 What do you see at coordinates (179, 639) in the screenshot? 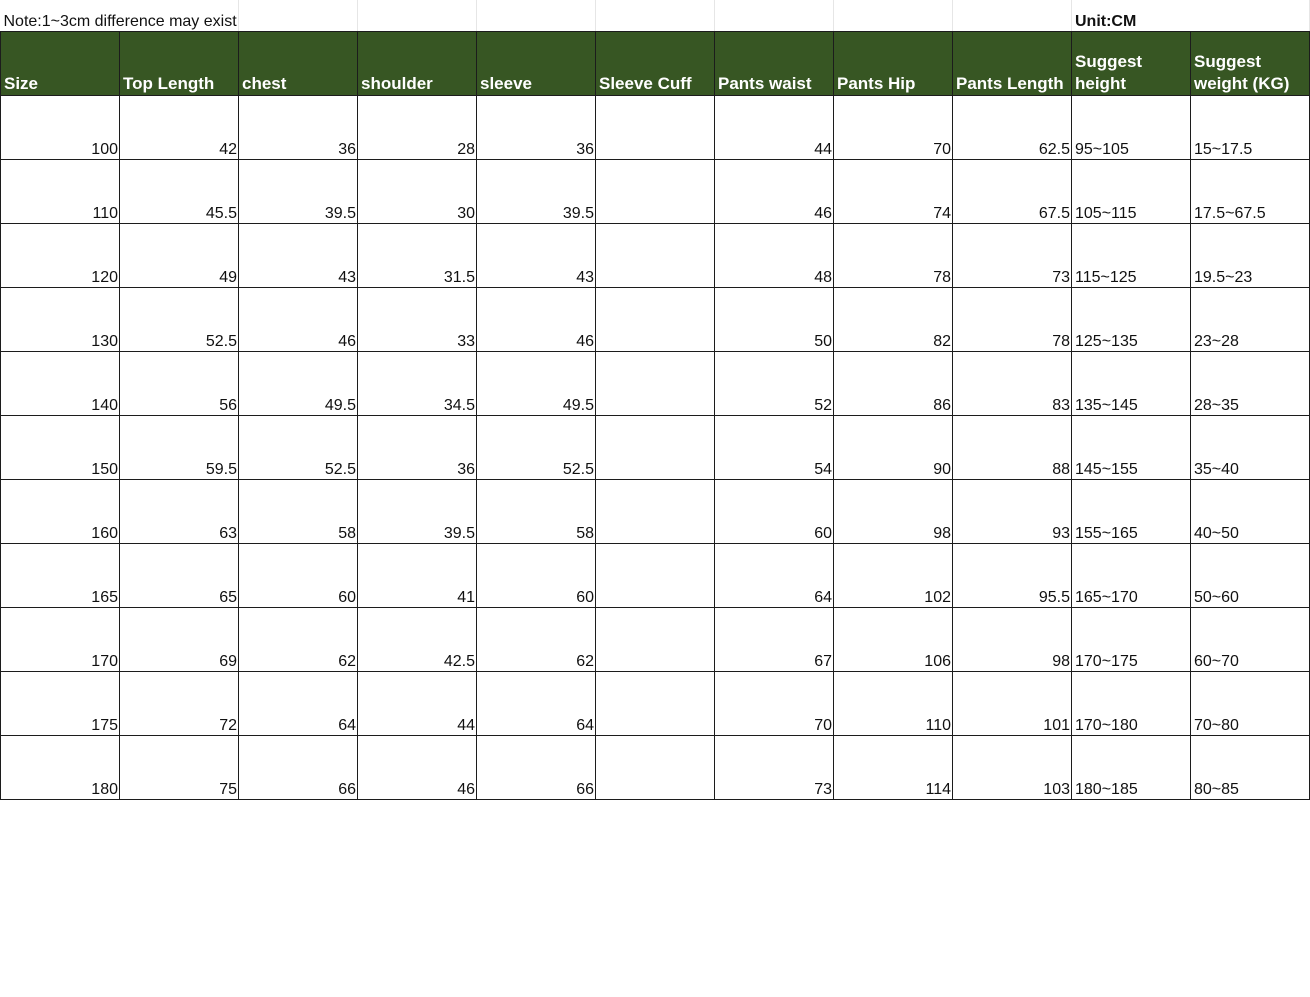
I see `cell-top-length: 69` at bounding box center [179, 639].